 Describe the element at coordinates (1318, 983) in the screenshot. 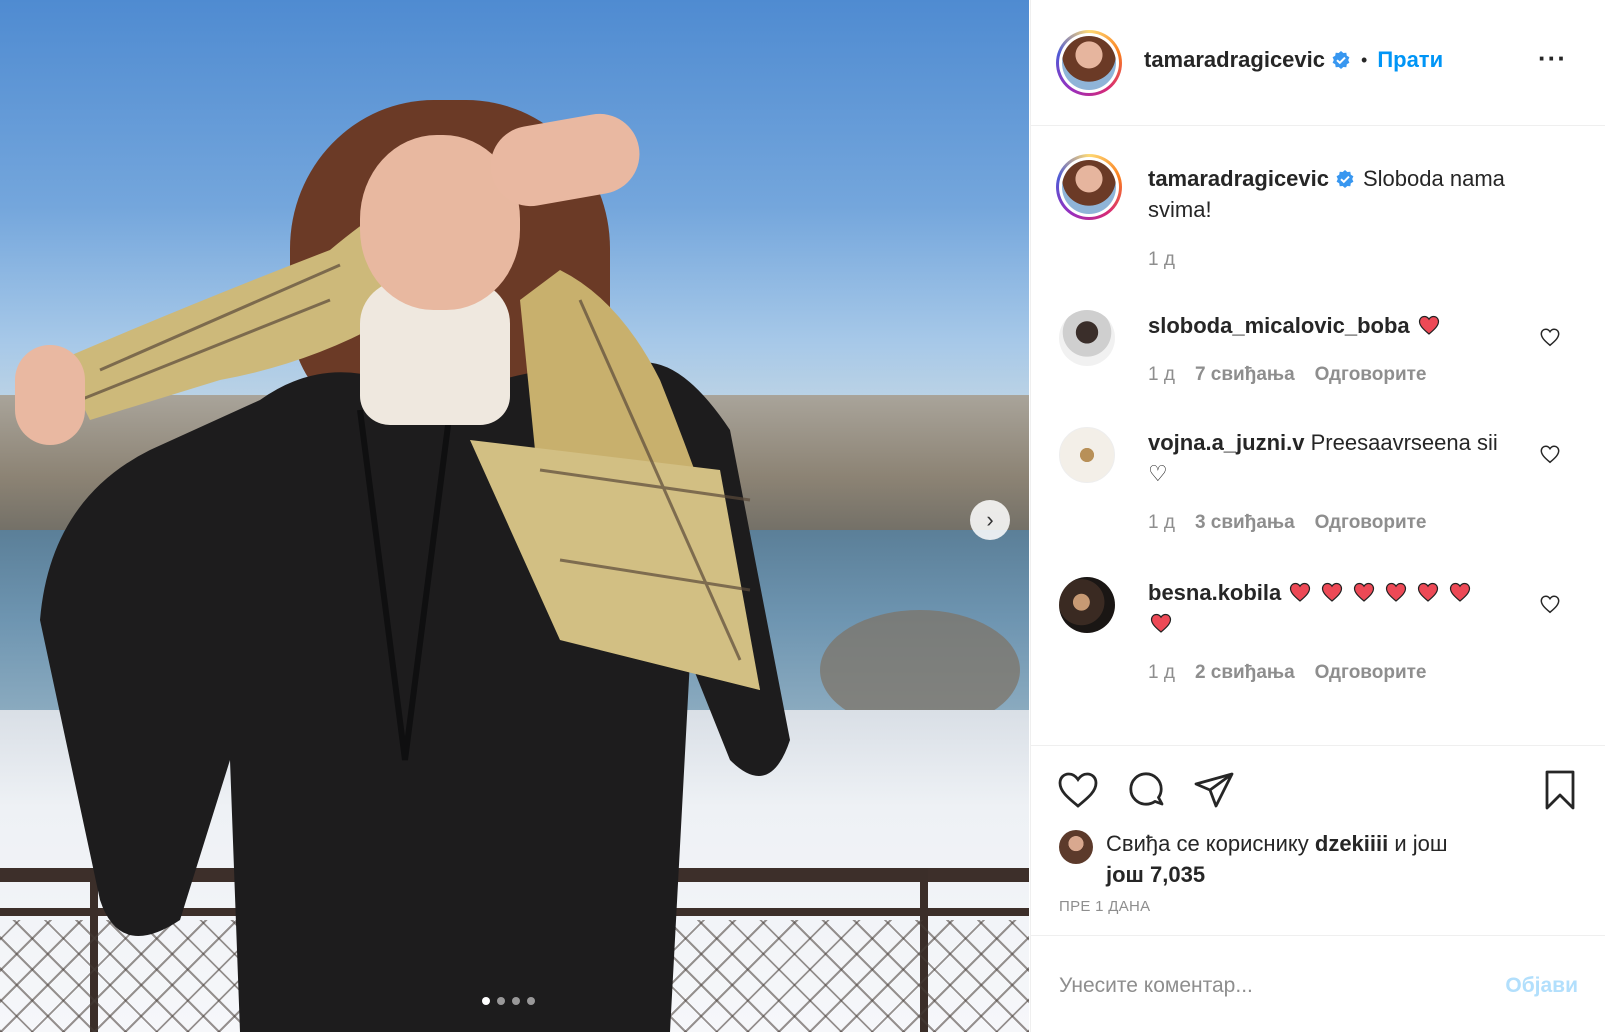

I see `add-comment-bar: Унесите коментар... Објави` at that location.